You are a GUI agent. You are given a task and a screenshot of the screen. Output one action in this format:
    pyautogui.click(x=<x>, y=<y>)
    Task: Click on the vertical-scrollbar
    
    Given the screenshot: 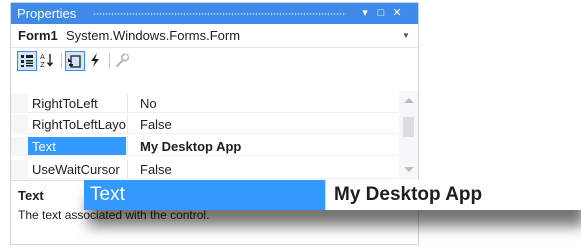 What is the action you would take?
    pyautogui.click(x=408, y=135)
    